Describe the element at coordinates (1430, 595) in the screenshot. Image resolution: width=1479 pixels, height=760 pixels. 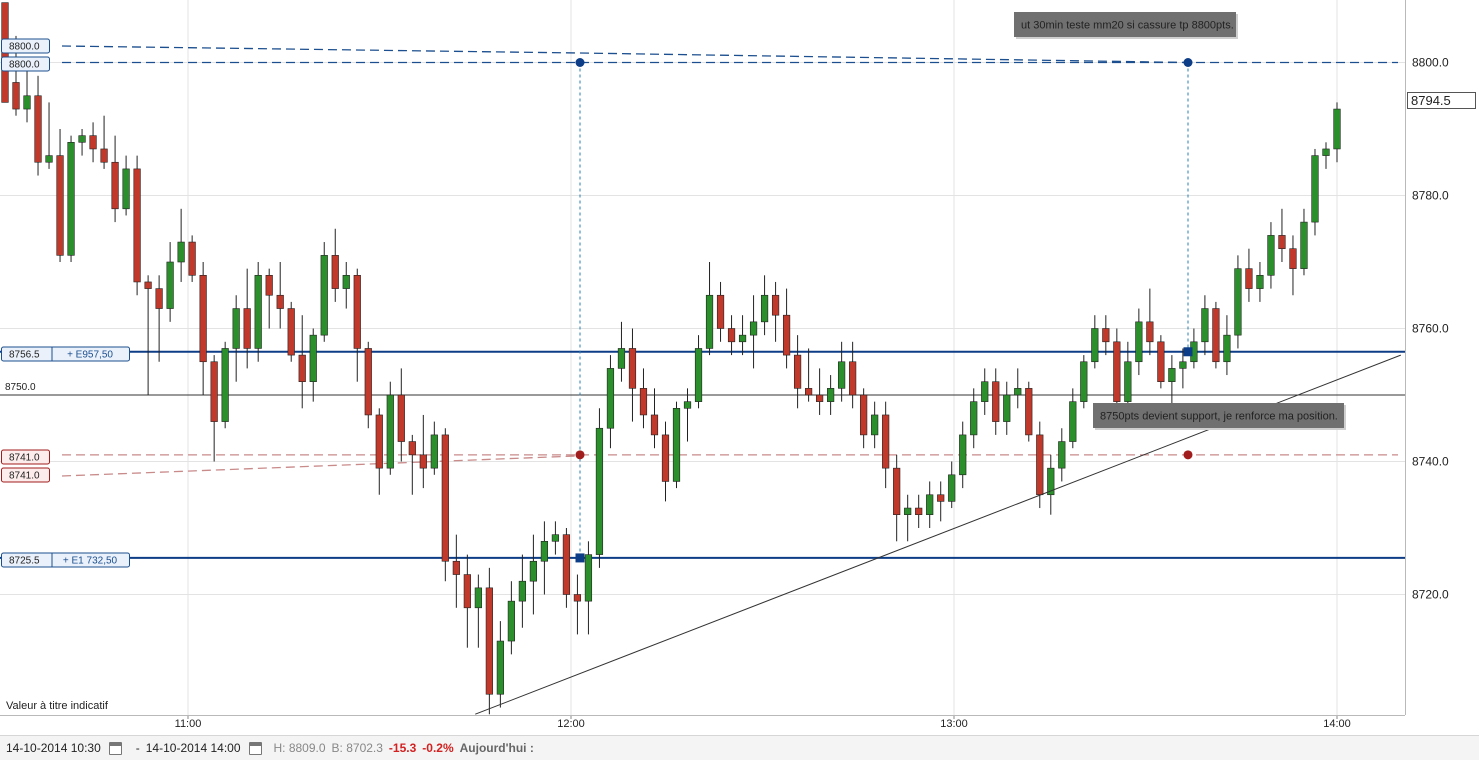
I see `y-tick-label: 8720.0` at that location.